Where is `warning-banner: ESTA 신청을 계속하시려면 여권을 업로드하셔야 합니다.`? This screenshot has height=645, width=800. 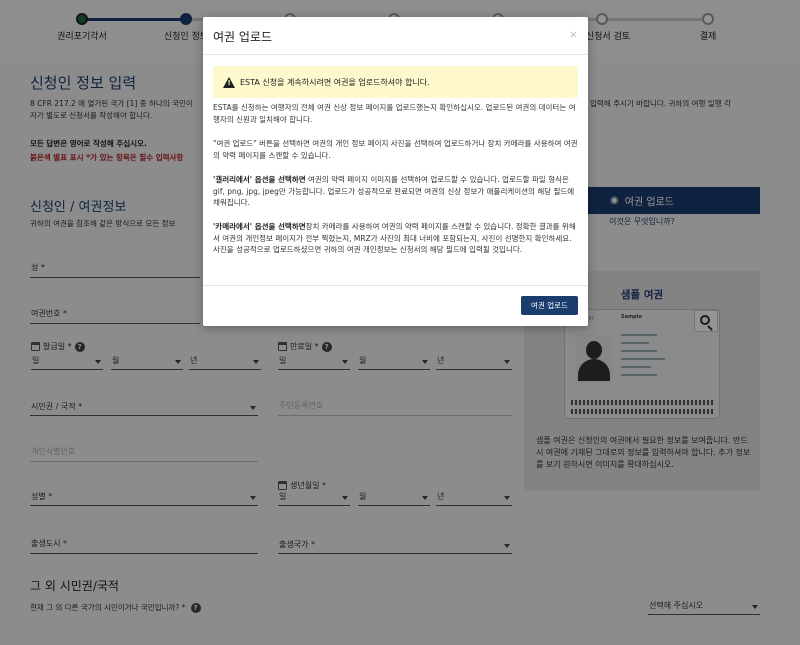
warning-banner: ESTA 신청을 계속하시려면 여권을 업로드하셔야 합니다. is located at coordinates (395, 82).